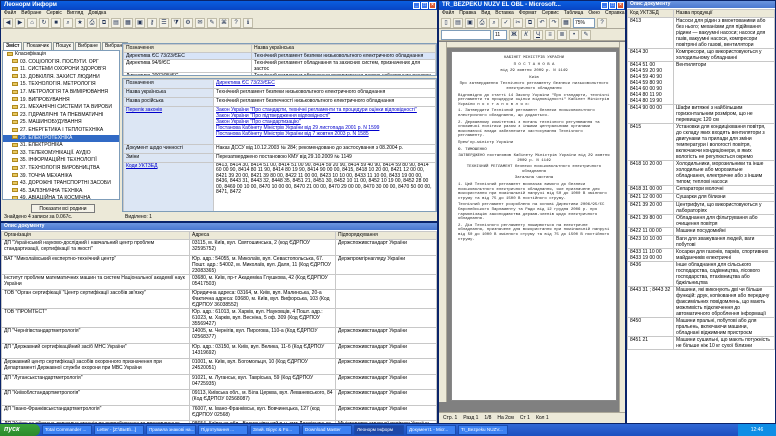 This screenshot has width=776, height=436. I want to click on menu-item: Файл, so click(10, 13).